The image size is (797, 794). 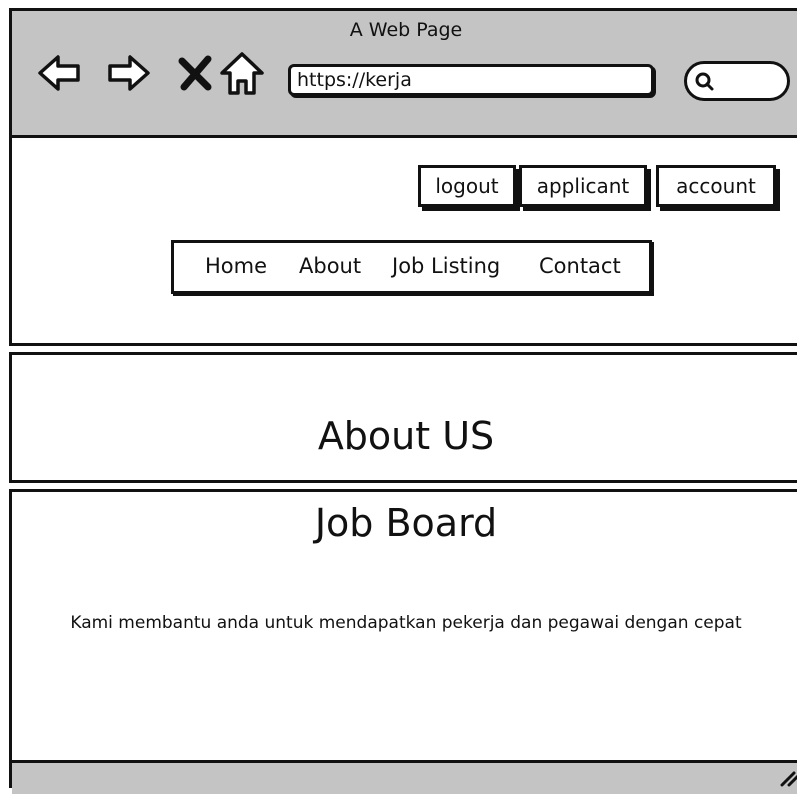 What do you see at coordinates (471, 80) in the screenshot?
I see `url-field: https://kerja` at bounding box center [471, 80].